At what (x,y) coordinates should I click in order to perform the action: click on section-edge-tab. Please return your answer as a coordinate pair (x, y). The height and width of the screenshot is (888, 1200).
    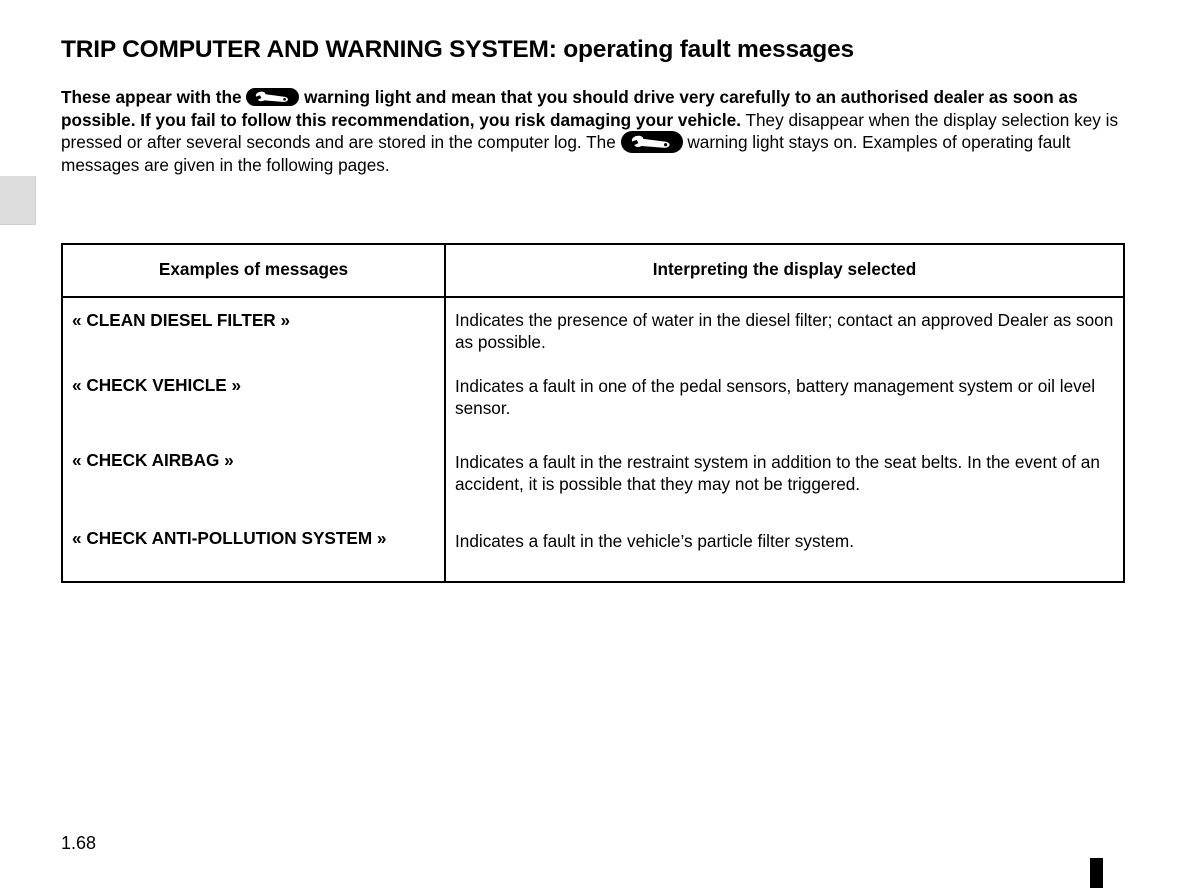
    Looking at the image, I should click on (18, 200).